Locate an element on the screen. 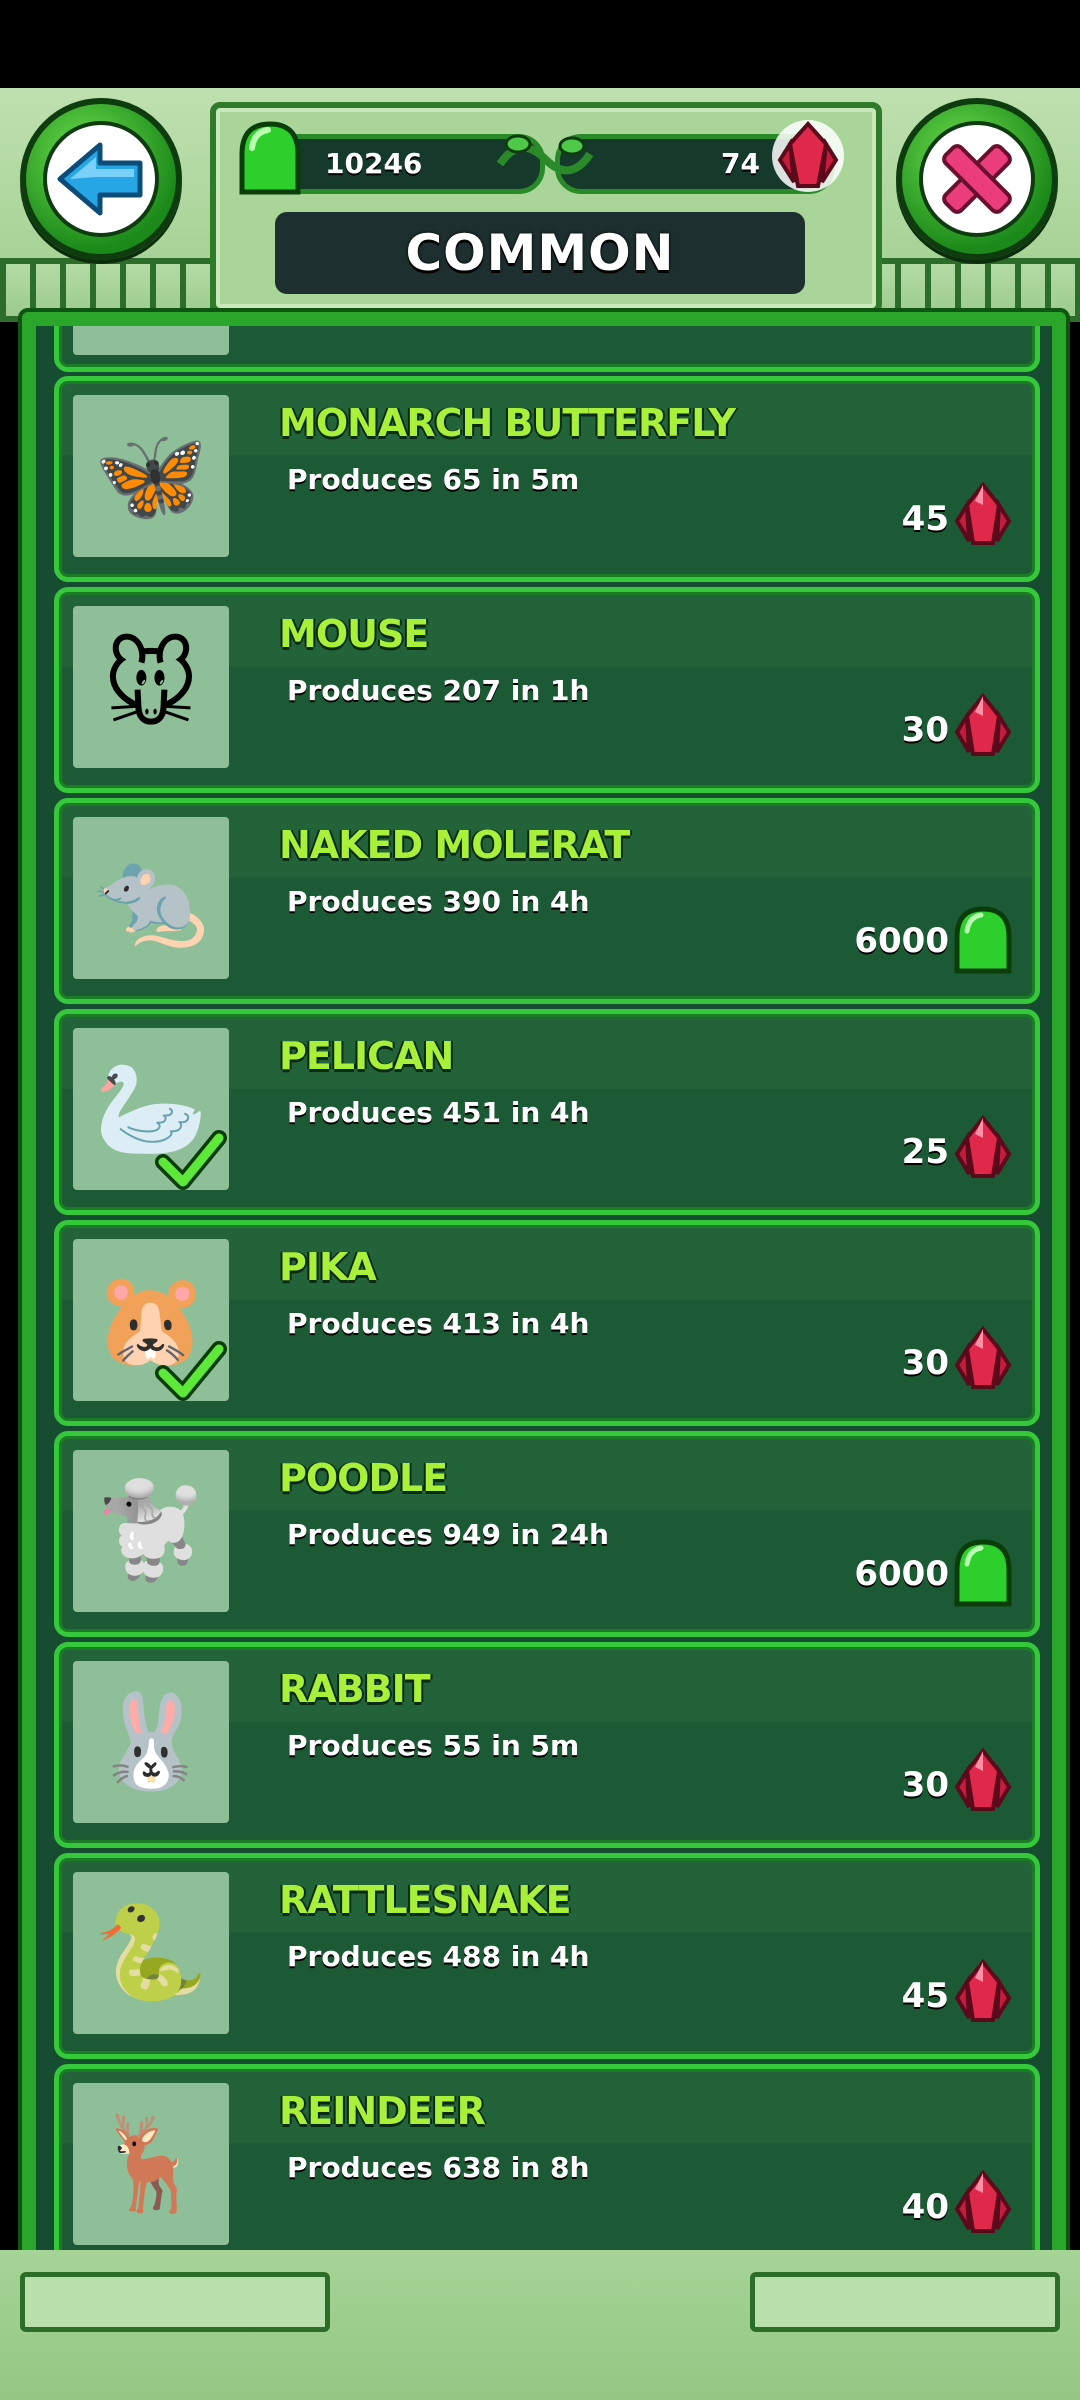  animal-name: RABBIT is located at coordinates (355, 1689).